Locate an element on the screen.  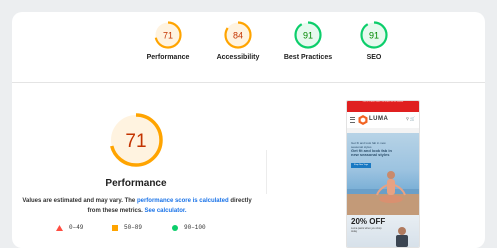
circle-icon is located at coordinates (175, 227).